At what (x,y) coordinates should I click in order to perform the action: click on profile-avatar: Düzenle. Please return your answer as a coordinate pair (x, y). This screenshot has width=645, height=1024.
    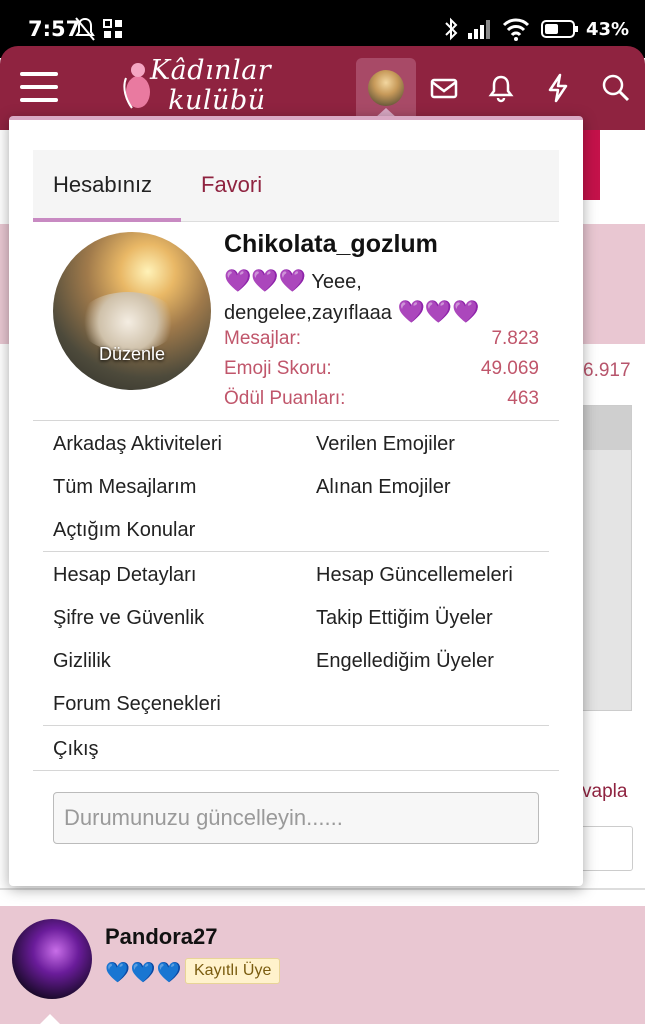
    Looking at the image, I should click on (132, 311).